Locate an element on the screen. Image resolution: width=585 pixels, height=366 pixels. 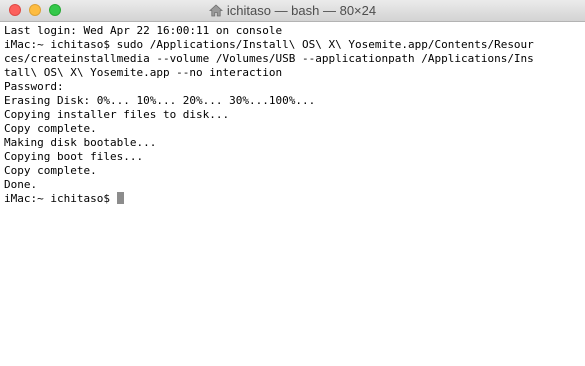
shell-prompt: iMac:~ ichitaso$ is located at coordinates (60, 198).